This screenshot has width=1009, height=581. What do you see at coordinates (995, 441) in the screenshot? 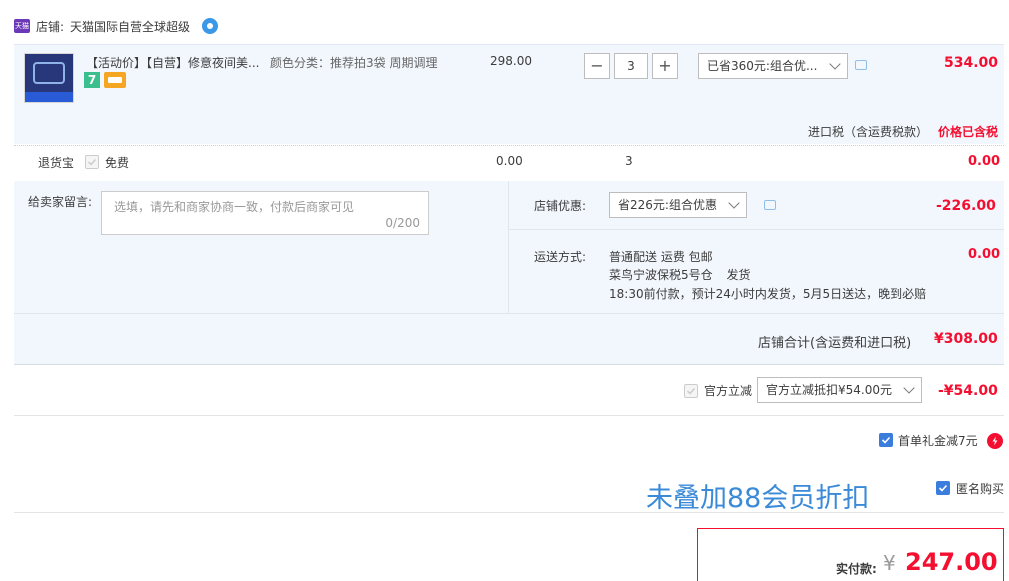
I see `lightning-icon` at bounding box center [995, 441].